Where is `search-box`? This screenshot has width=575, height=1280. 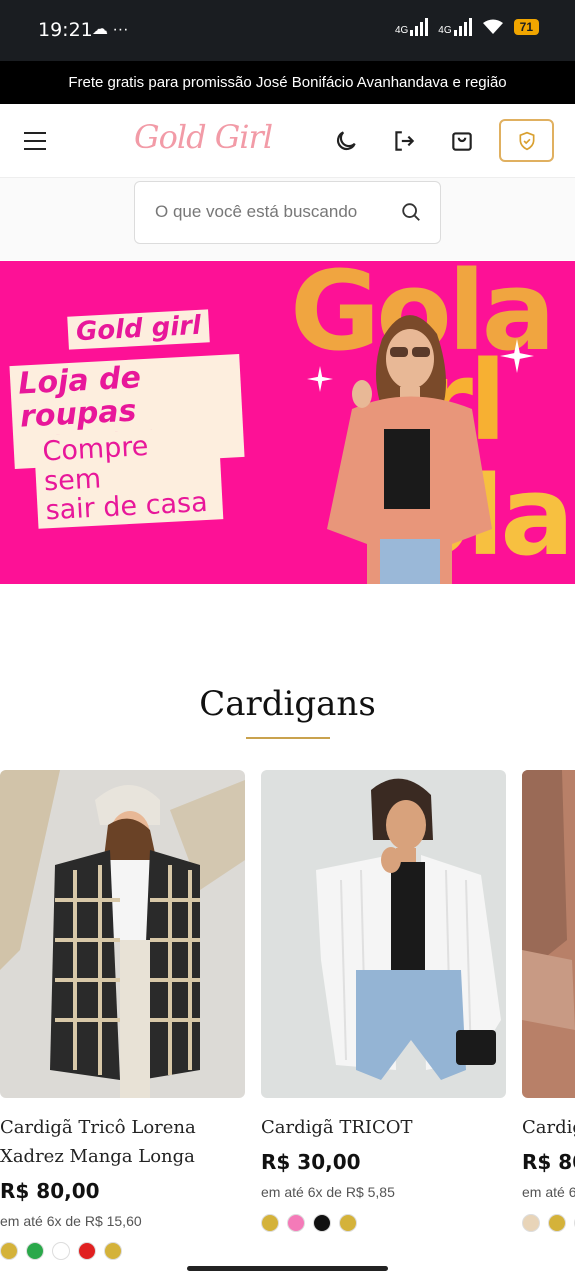
search-box is located at coordinates (287, 212).